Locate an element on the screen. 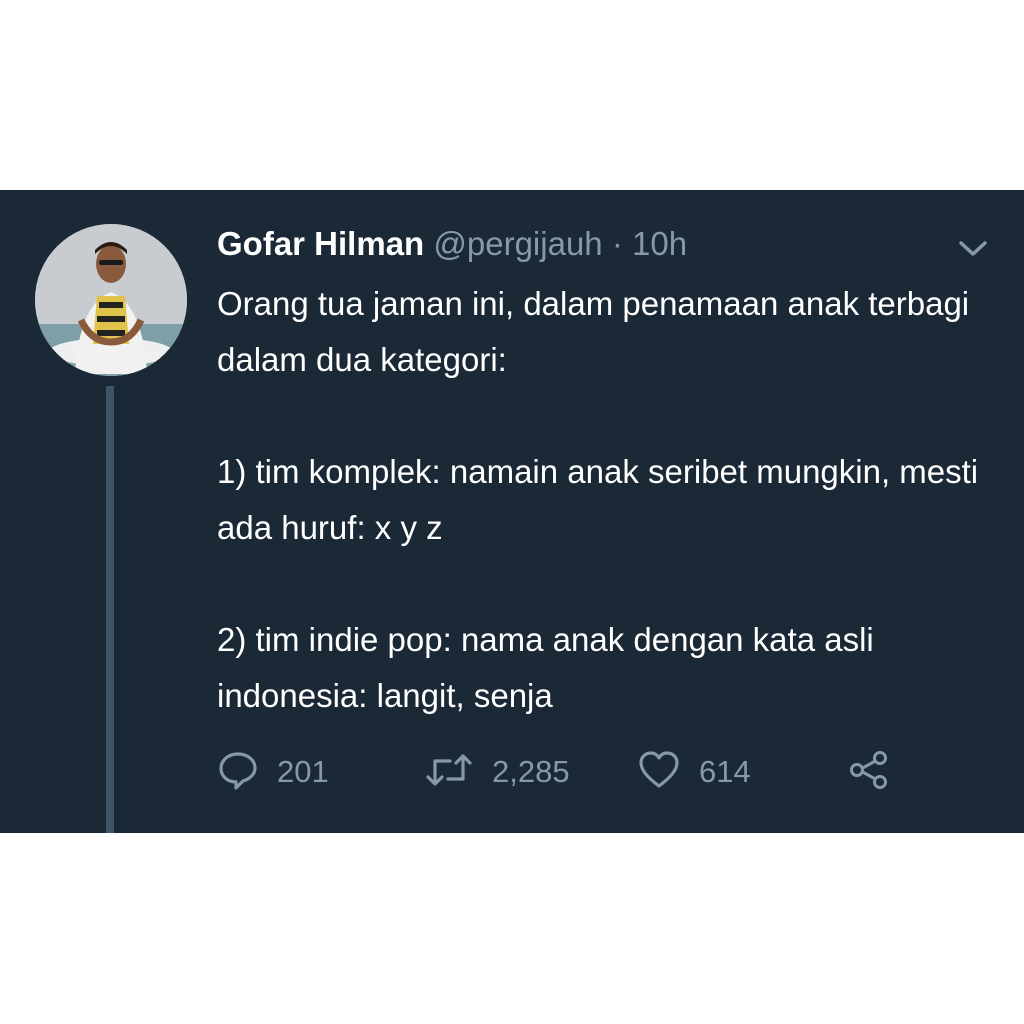  avatar is located at coordinates (111, 300).